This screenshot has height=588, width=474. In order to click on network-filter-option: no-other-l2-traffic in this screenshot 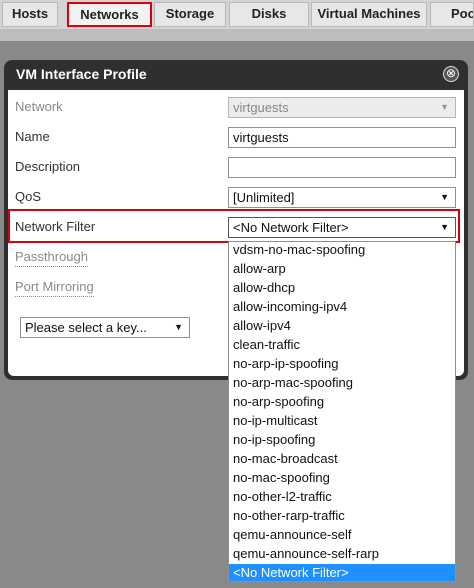, I will do `click(342, 497)`.